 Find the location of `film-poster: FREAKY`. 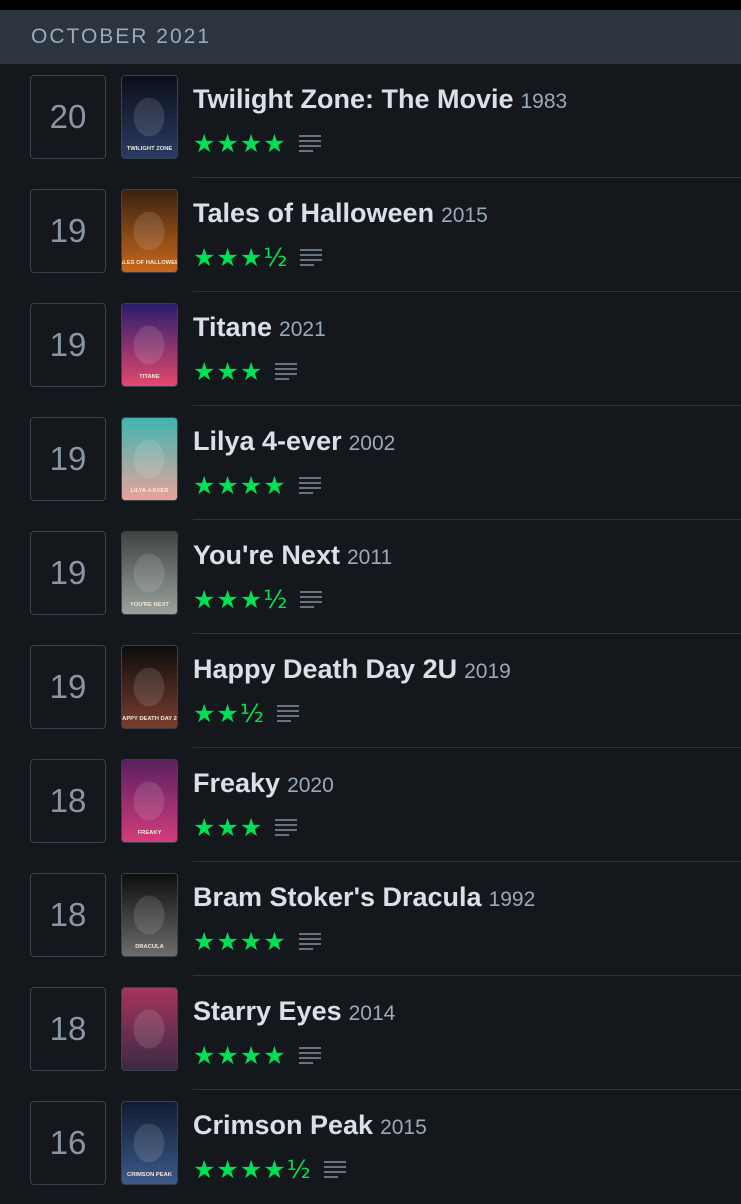

film-poster: FREAKY is located at coordinates (149, 801).